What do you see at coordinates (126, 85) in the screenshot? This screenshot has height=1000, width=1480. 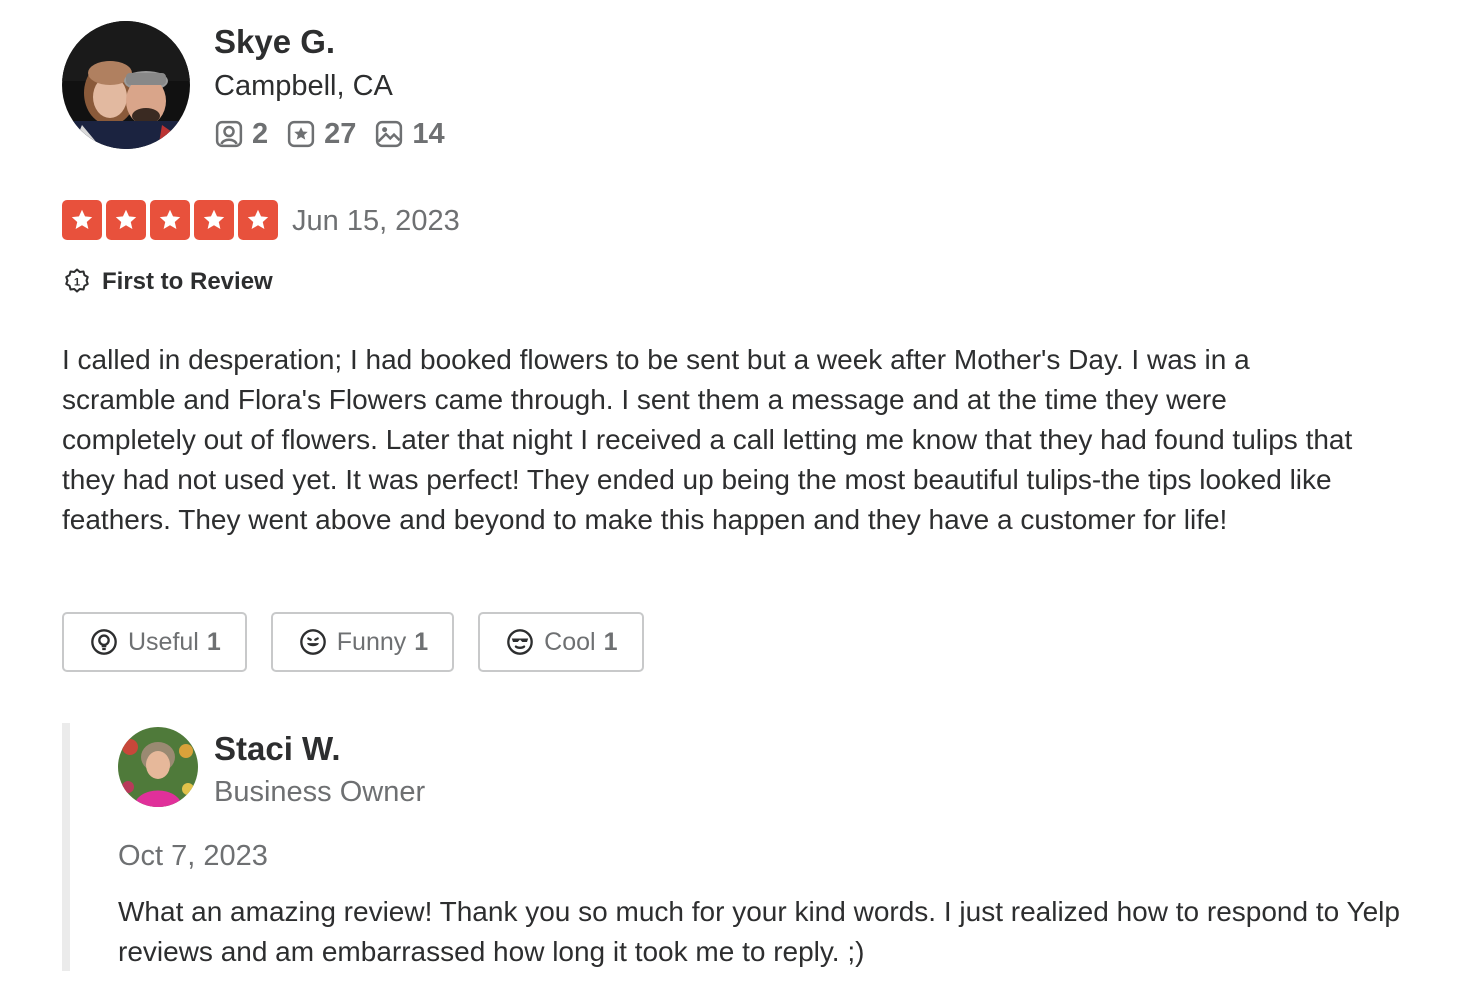 I see `reviewer-avatar` at bounding box center [126, 85].